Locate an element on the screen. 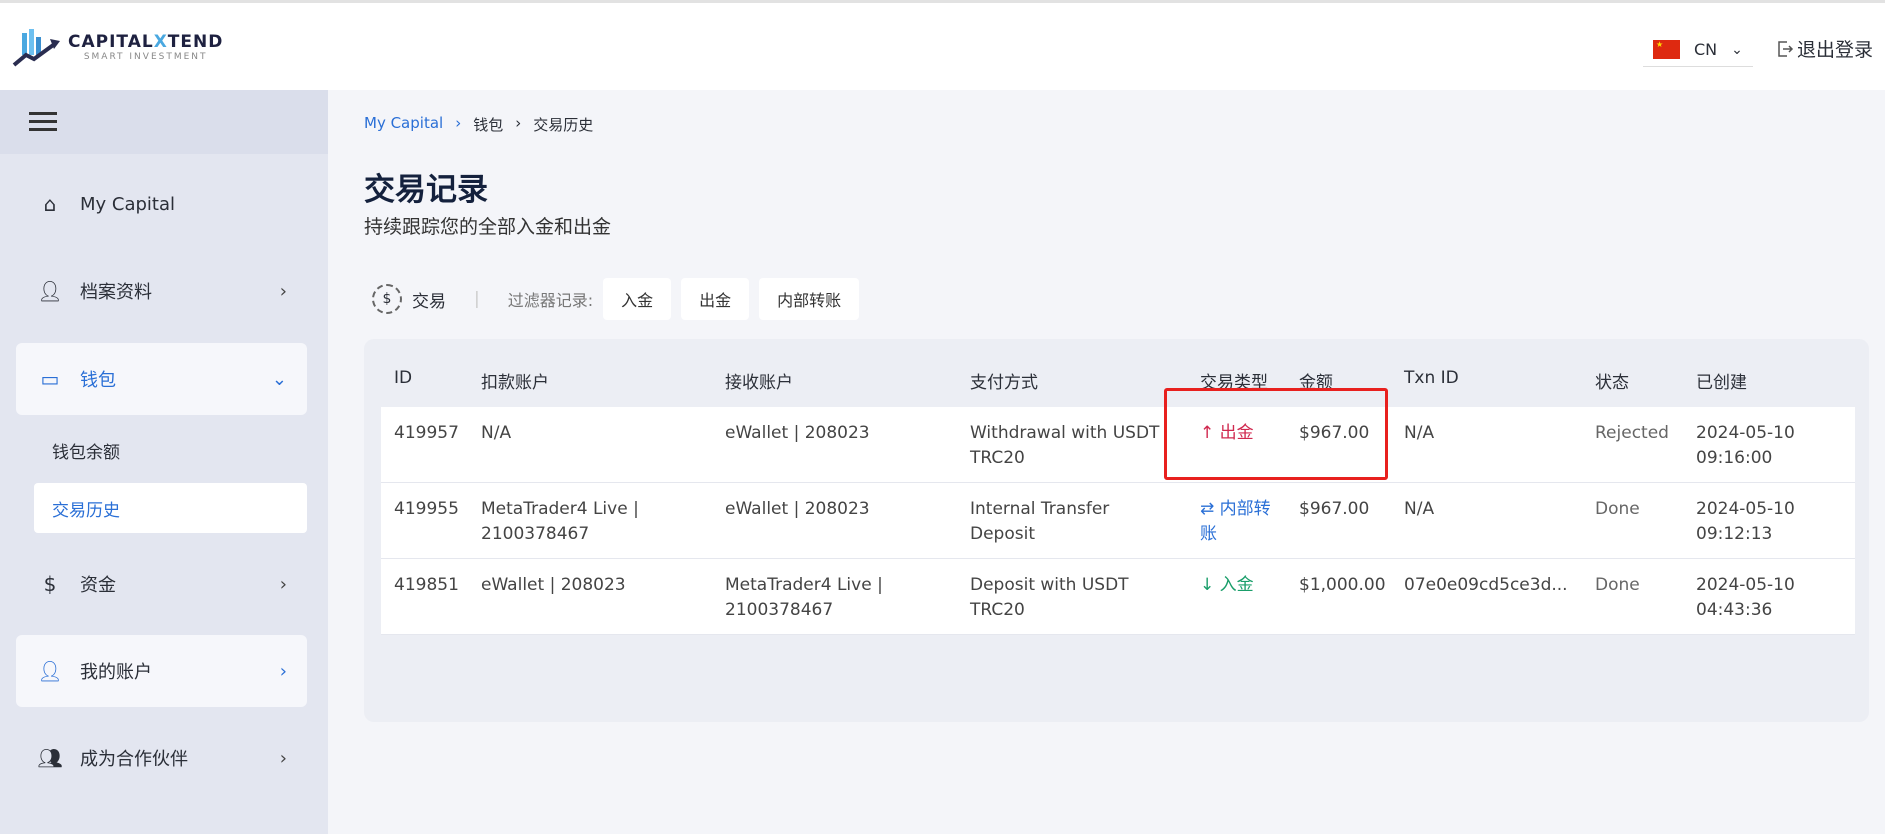  breadcrumb-wallet: 钱包 is located at coordinates (488, 124).